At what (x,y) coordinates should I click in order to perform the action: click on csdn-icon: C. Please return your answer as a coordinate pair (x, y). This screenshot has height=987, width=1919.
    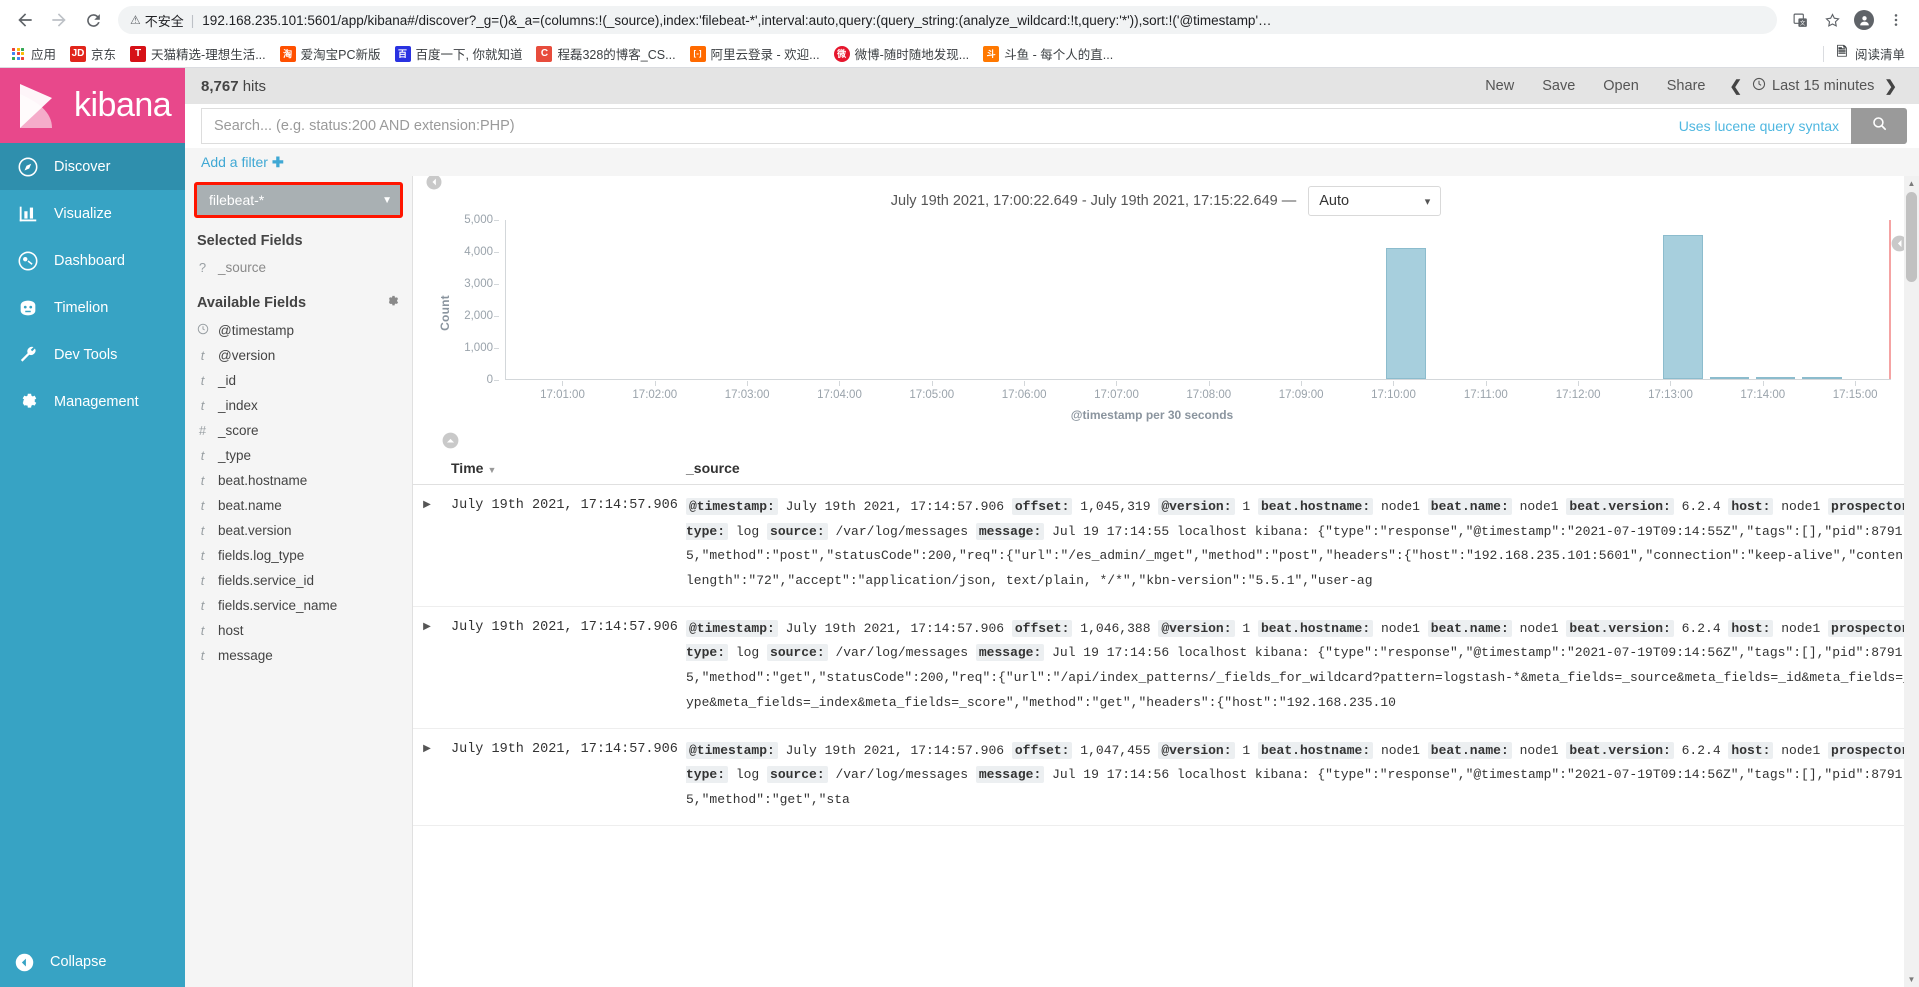
    Looking at the image, I should click on (544, 53).